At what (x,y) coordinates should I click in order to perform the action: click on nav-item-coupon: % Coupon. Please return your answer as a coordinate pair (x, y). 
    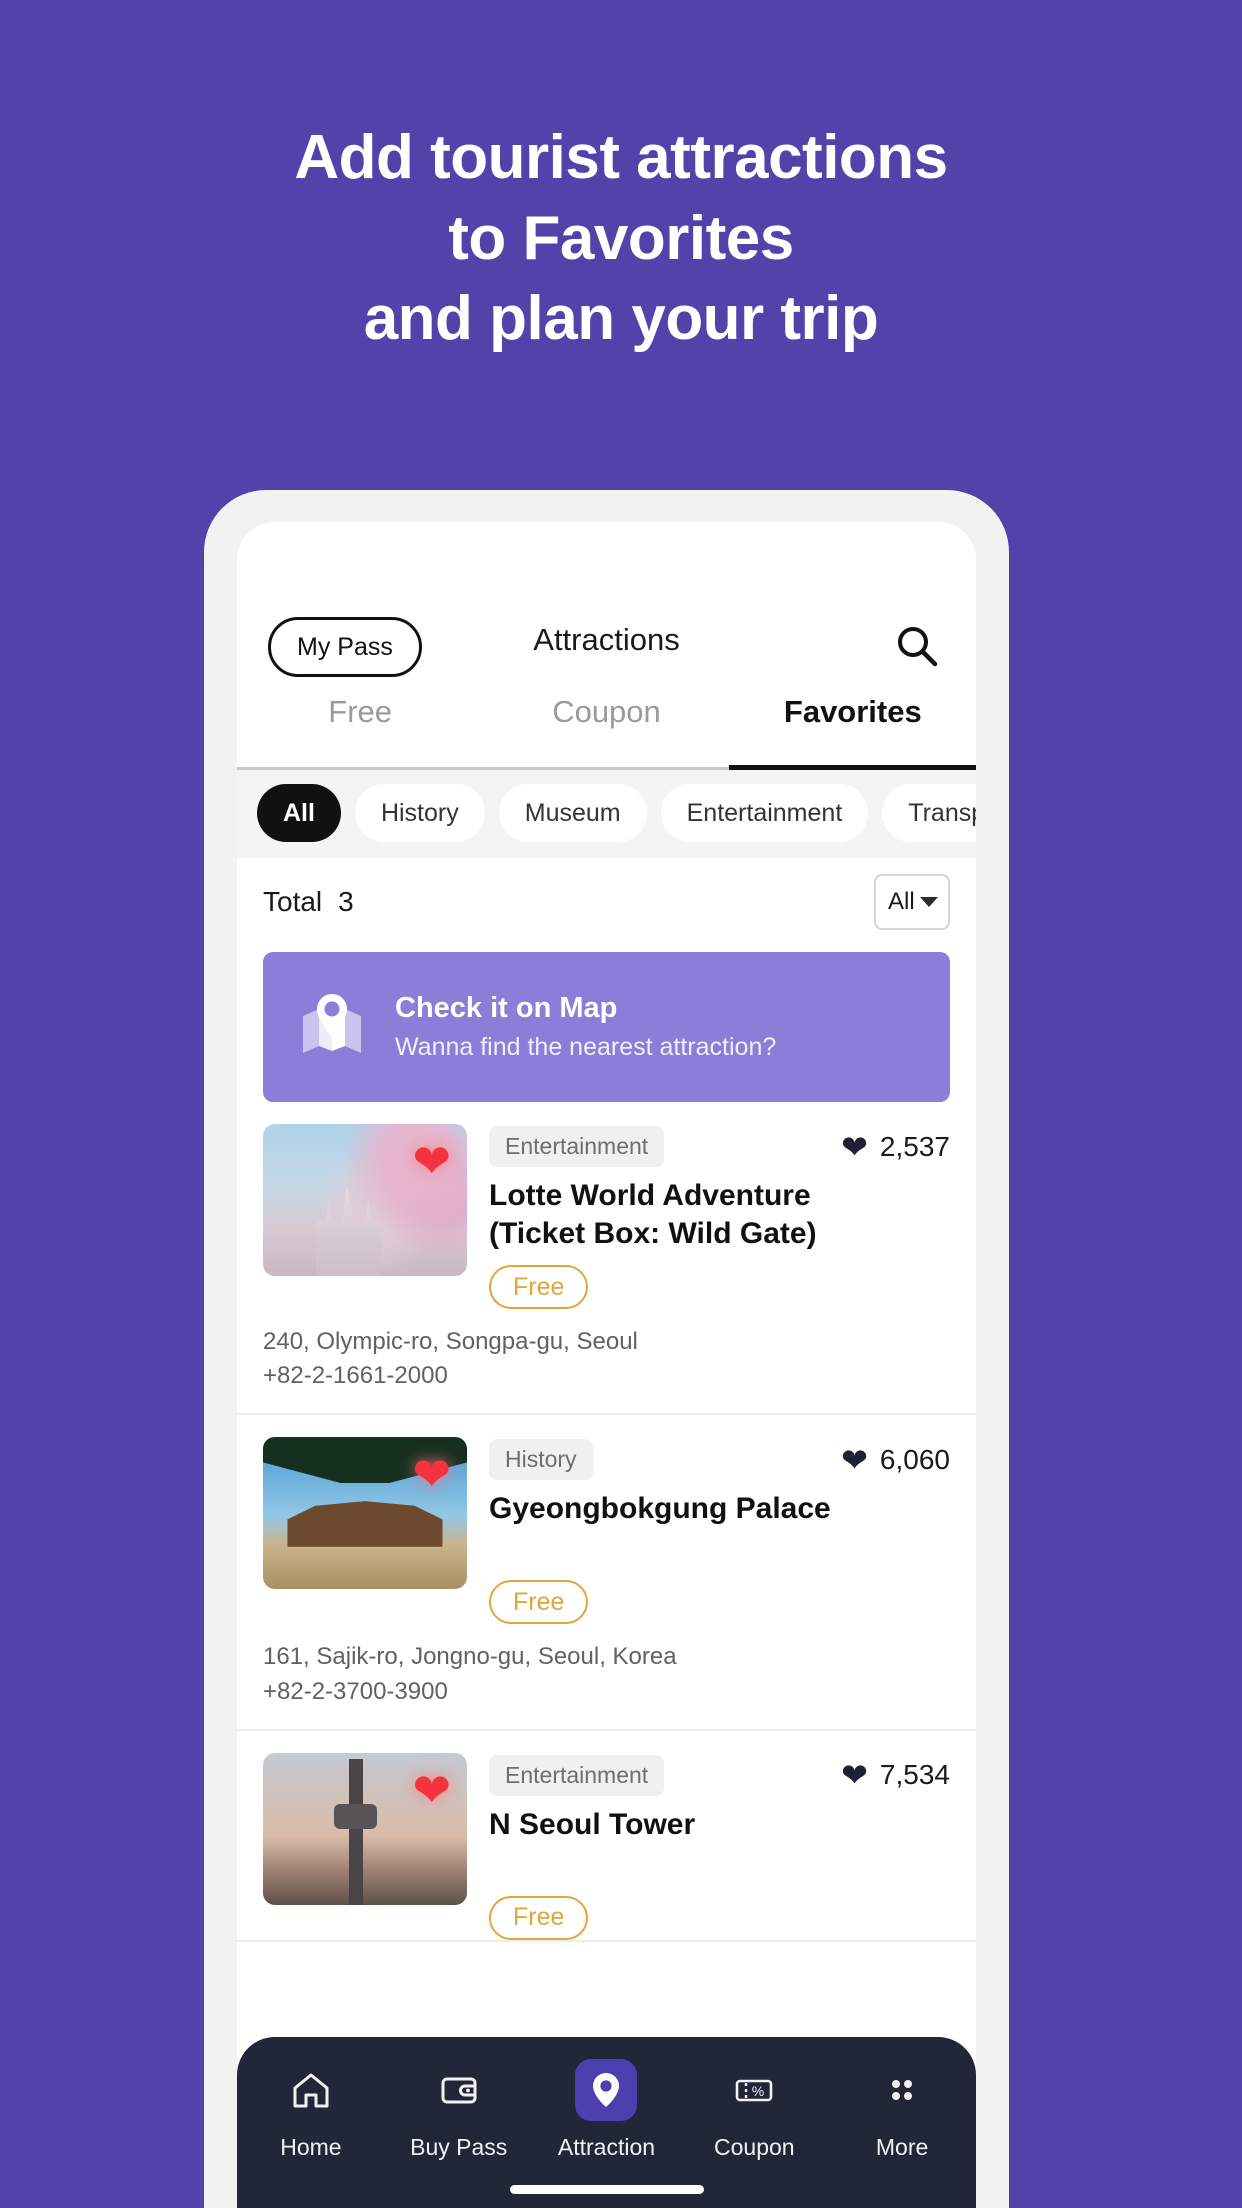
    Looking at the image, I should click on (754, 2110).